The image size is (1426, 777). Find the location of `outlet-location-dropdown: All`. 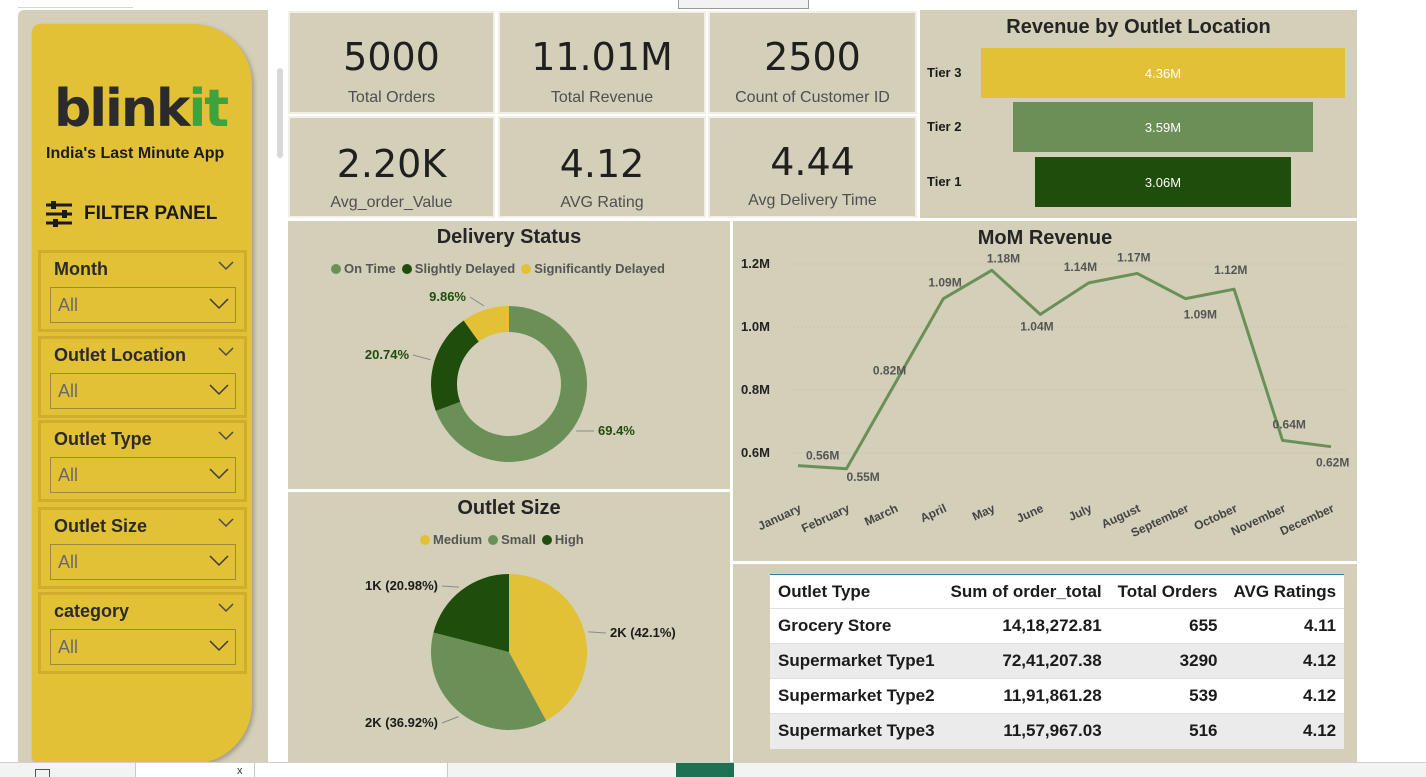

outlet-location-dropdown: All is located at coordinates (143, 391).